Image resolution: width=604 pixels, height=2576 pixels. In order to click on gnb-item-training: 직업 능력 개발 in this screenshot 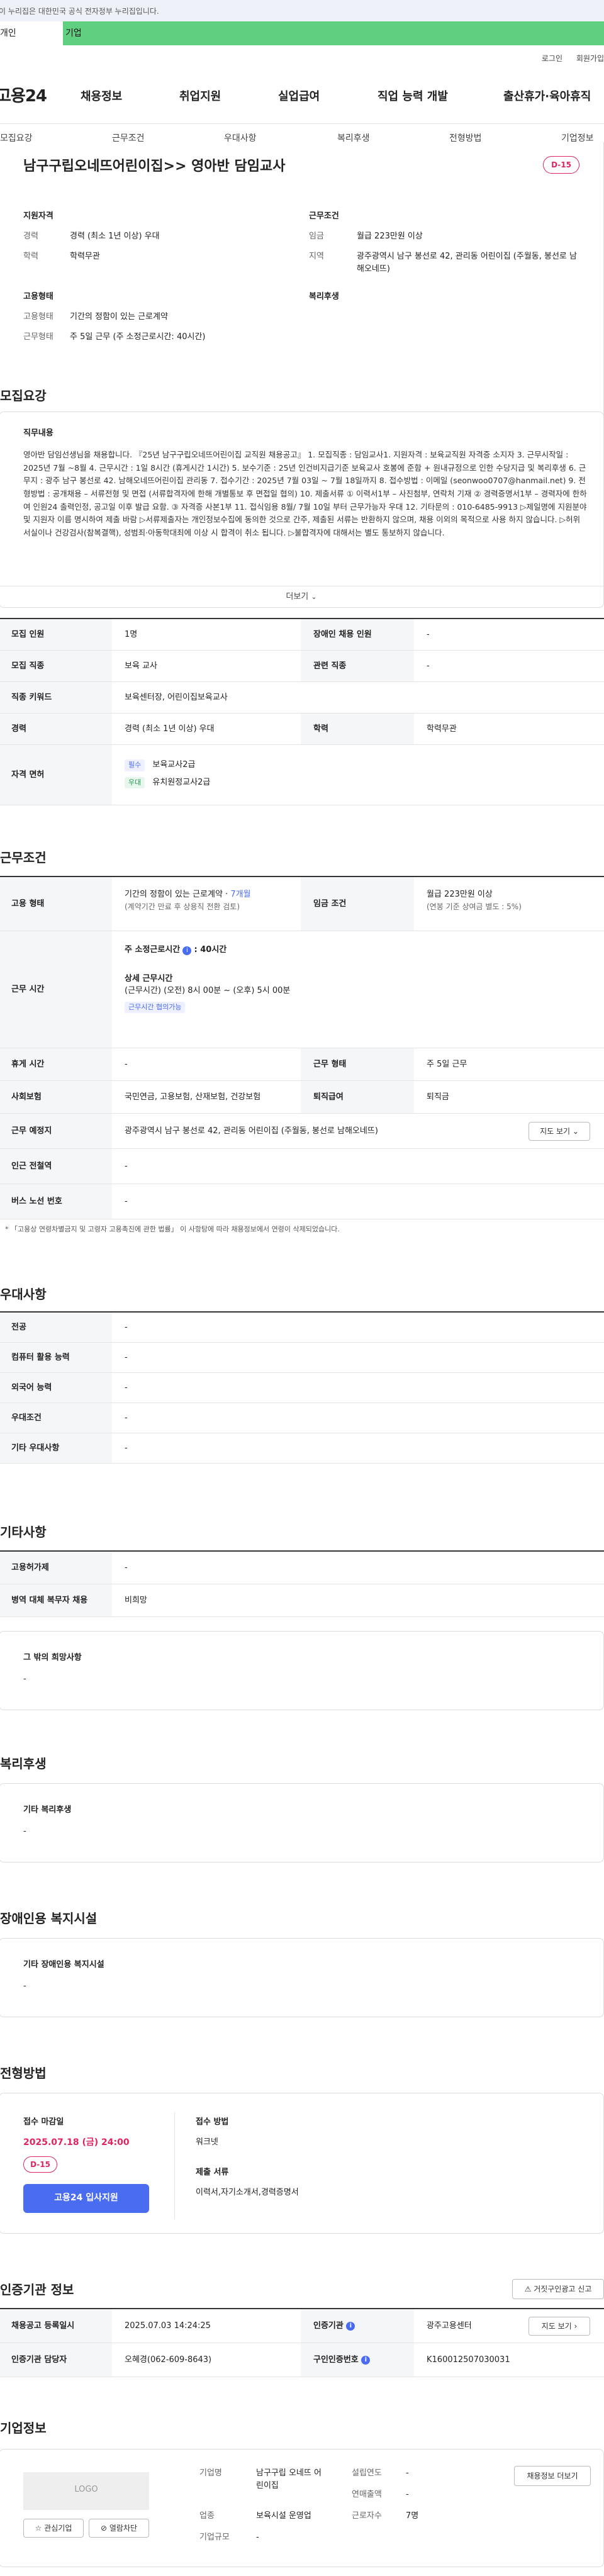, I will do `click(413, 96)`.